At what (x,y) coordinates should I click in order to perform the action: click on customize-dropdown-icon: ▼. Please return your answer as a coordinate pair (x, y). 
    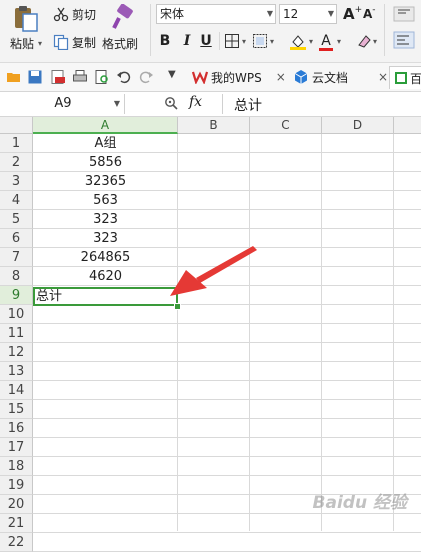
    Looking at the image, I should click on (172, 74).